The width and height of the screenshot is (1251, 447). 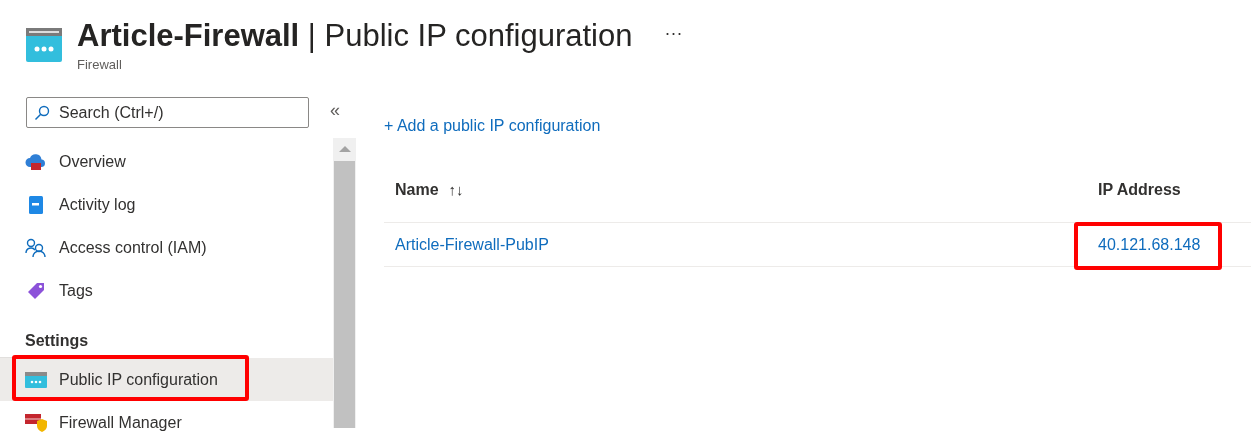 What do you see at coordinates (1149, 244) in the screenshot?
I see `ip-address-link: 40.121.68.148` at bounding box center [1149, 244].